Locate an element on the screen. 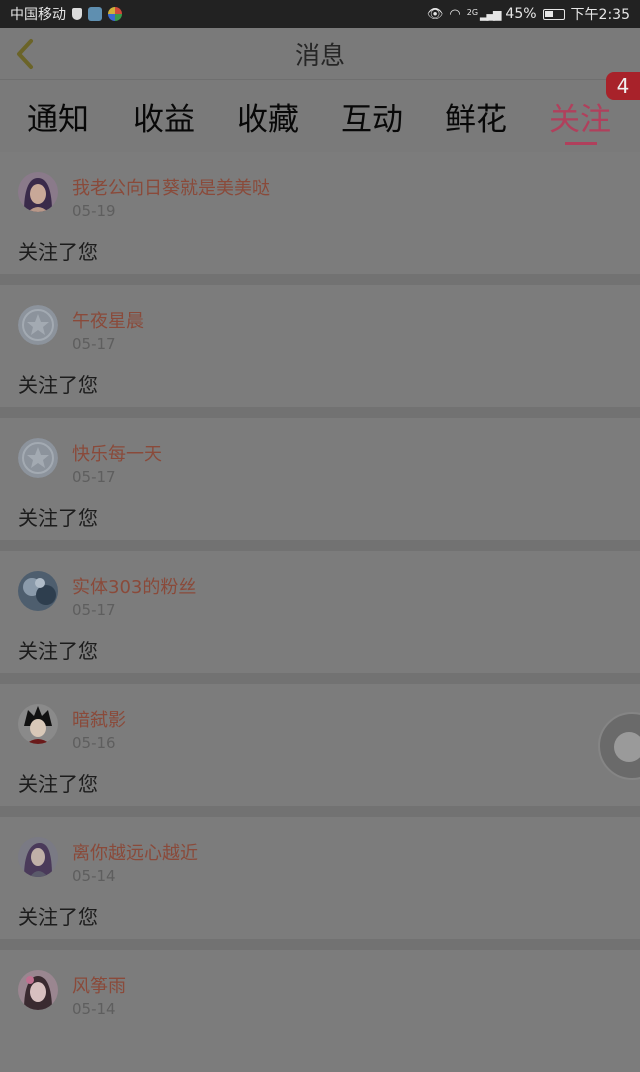 The image size is (640, 1072). header: 消息 is located at coordinates (320, 54).